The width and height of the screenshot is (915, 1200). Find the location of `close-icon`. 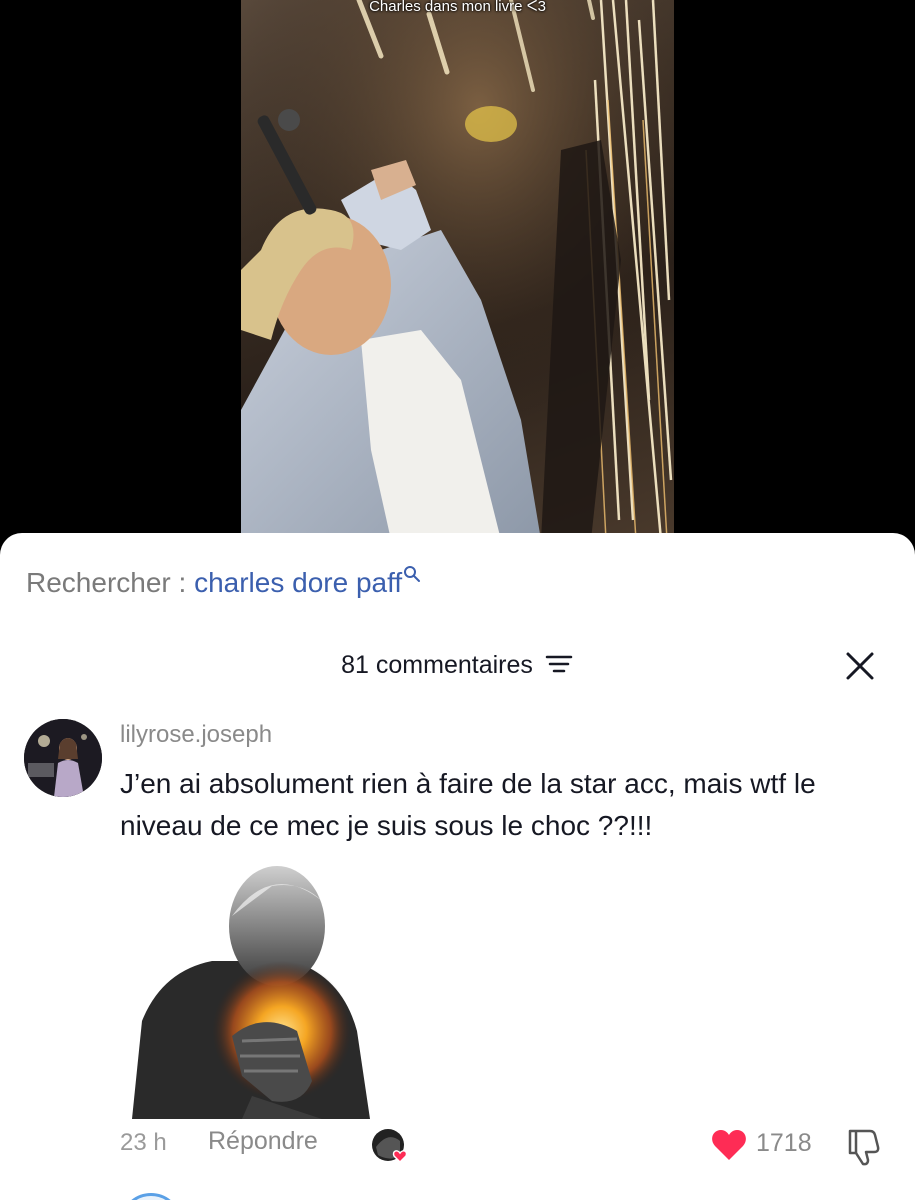

close-icon is located at coordinates (860, 666).